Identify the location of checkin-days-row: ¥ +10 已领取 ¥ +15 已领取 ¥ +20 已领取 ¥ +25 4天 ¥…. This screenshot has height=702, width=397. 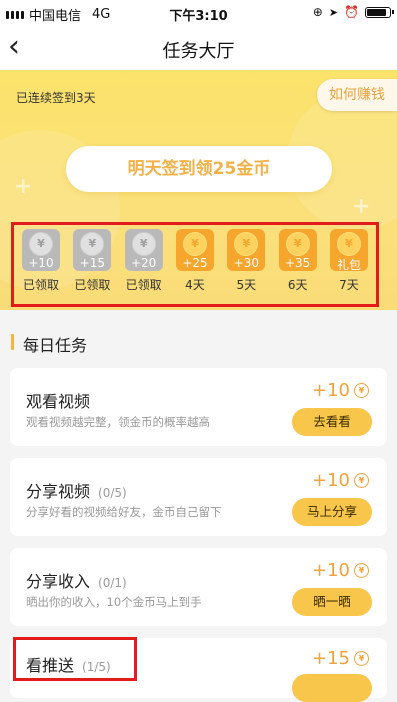
(195, 264).